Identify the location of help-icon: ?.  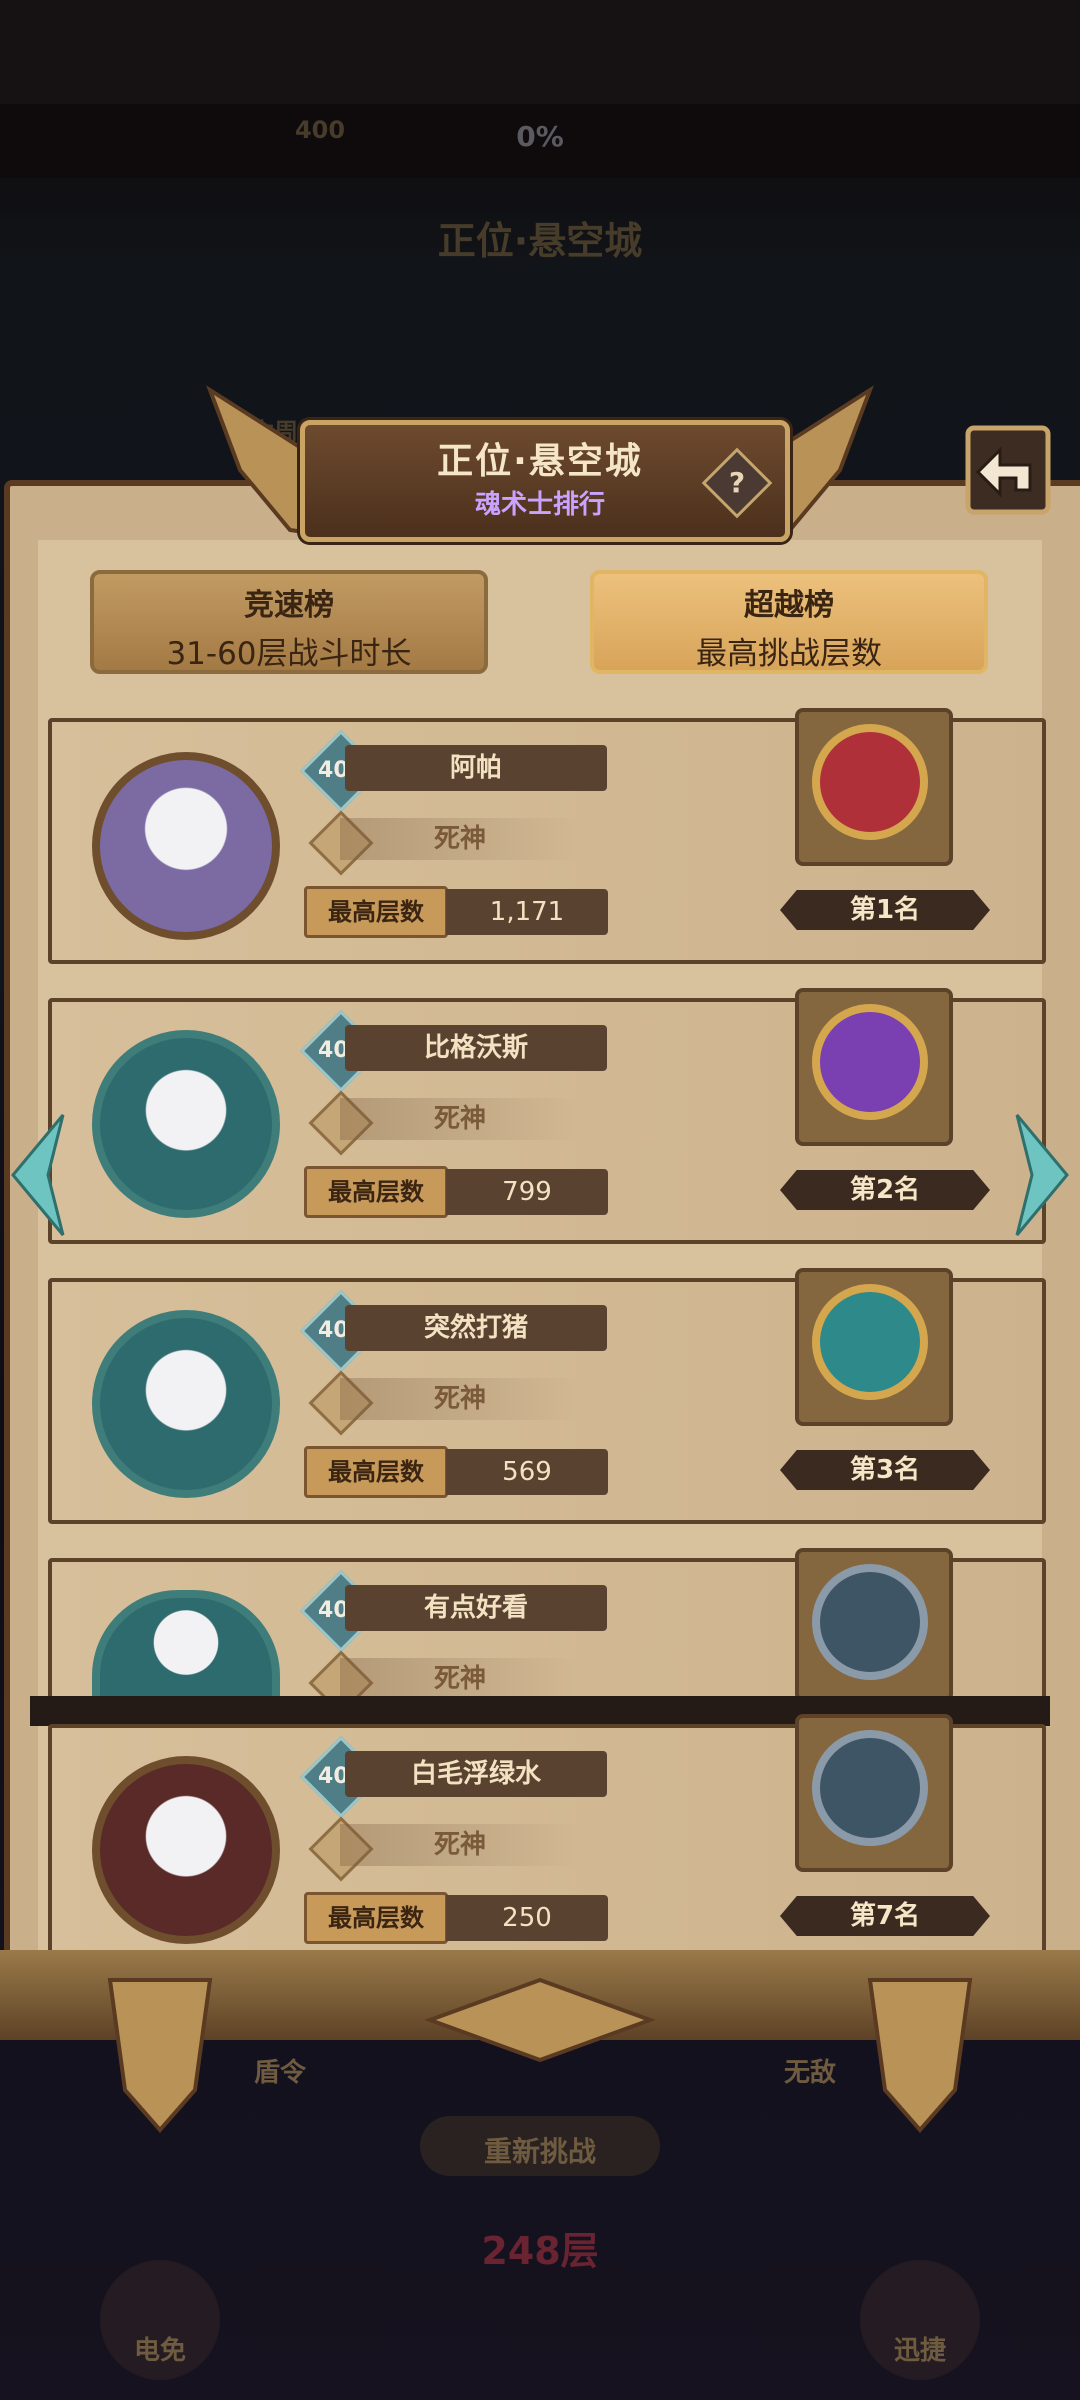
(737, 482).